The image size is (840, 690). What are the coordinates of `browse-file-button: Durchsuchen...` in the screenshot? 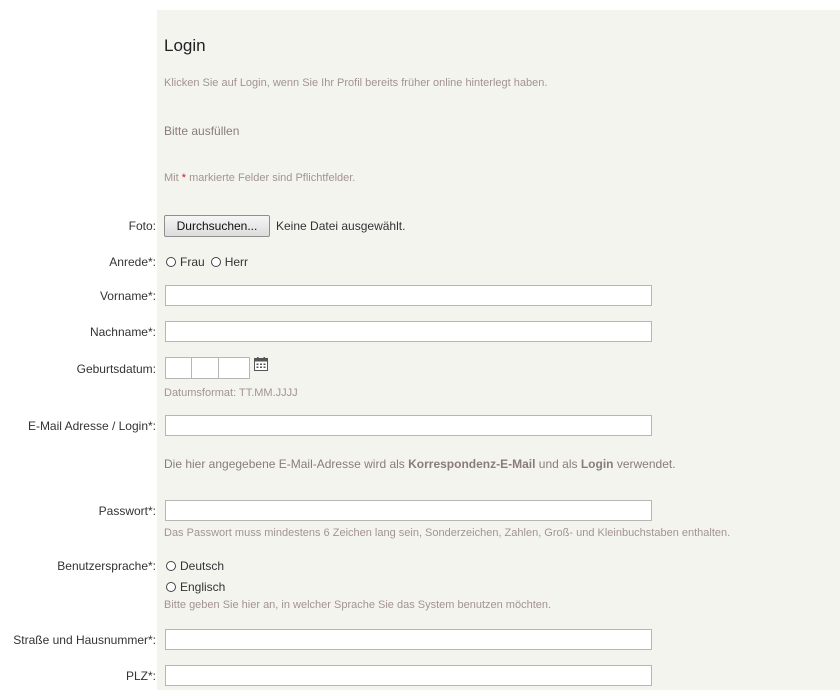 It's located at (217, 226).